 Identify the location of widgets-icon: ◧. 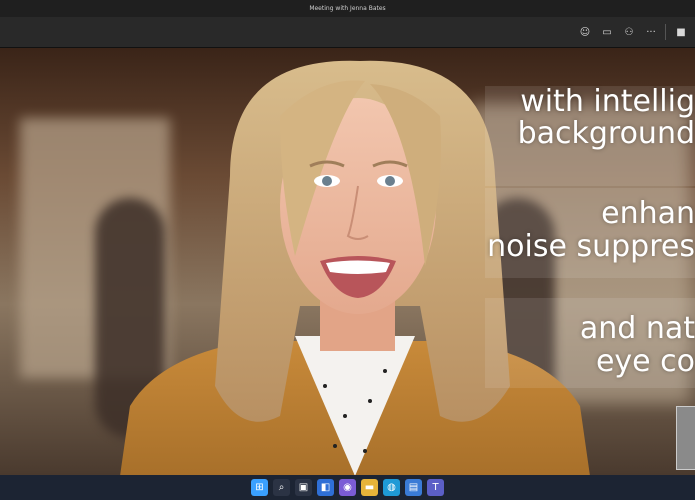
(325, 487).